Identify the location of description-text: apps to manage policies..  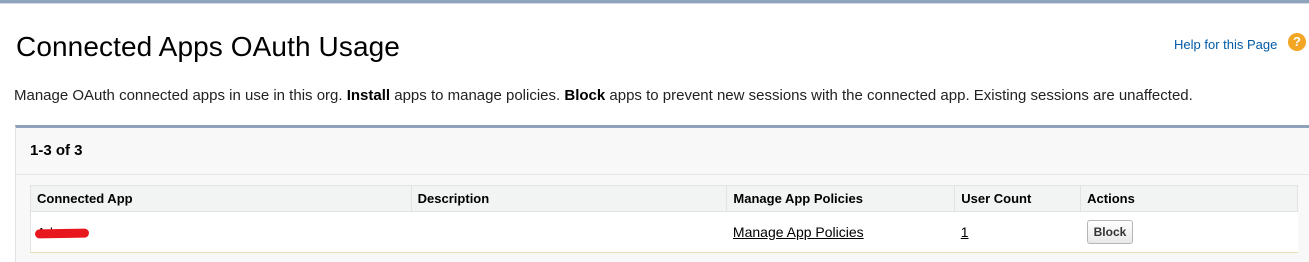
(477, 95).